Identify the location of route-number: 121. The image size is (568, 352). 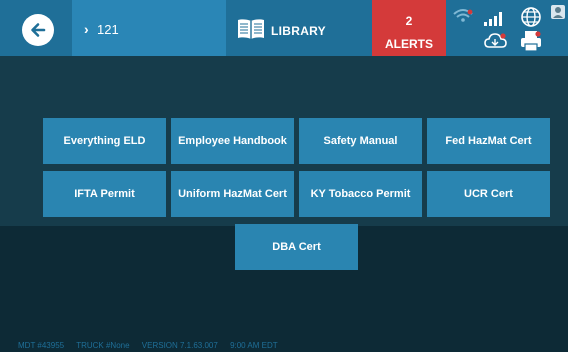
(108, 29).